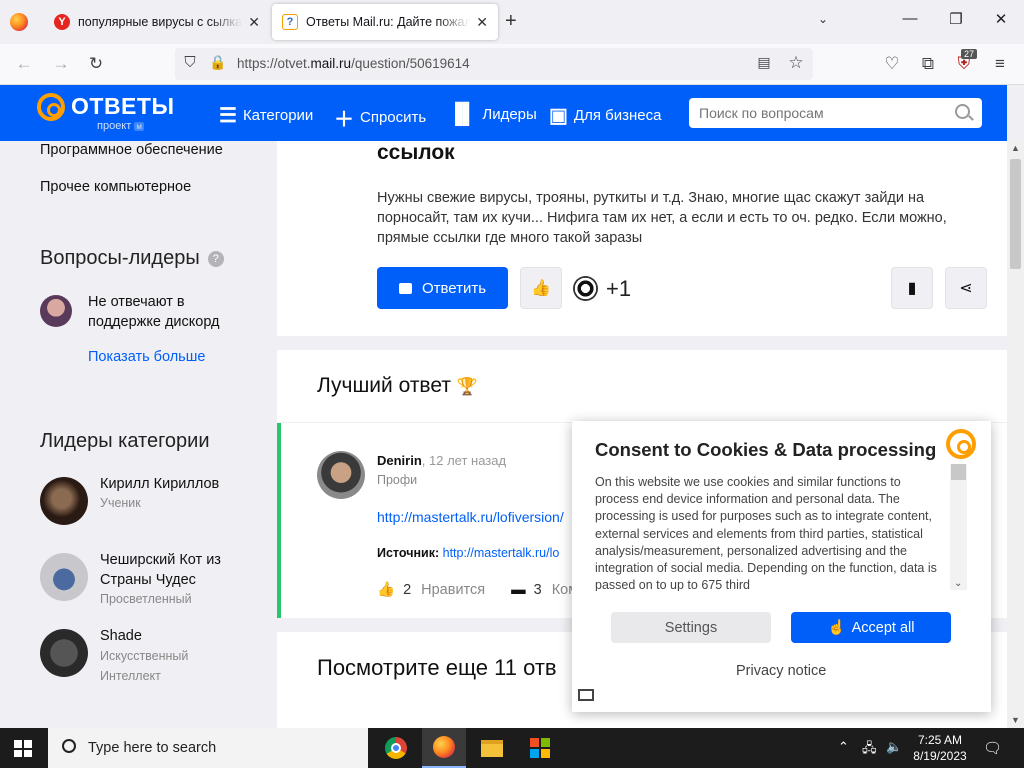 This screenshot has height=768, width=1024. I want to click on more-answers-title: Посмотрите еще 11 отв, so click(437, 668).